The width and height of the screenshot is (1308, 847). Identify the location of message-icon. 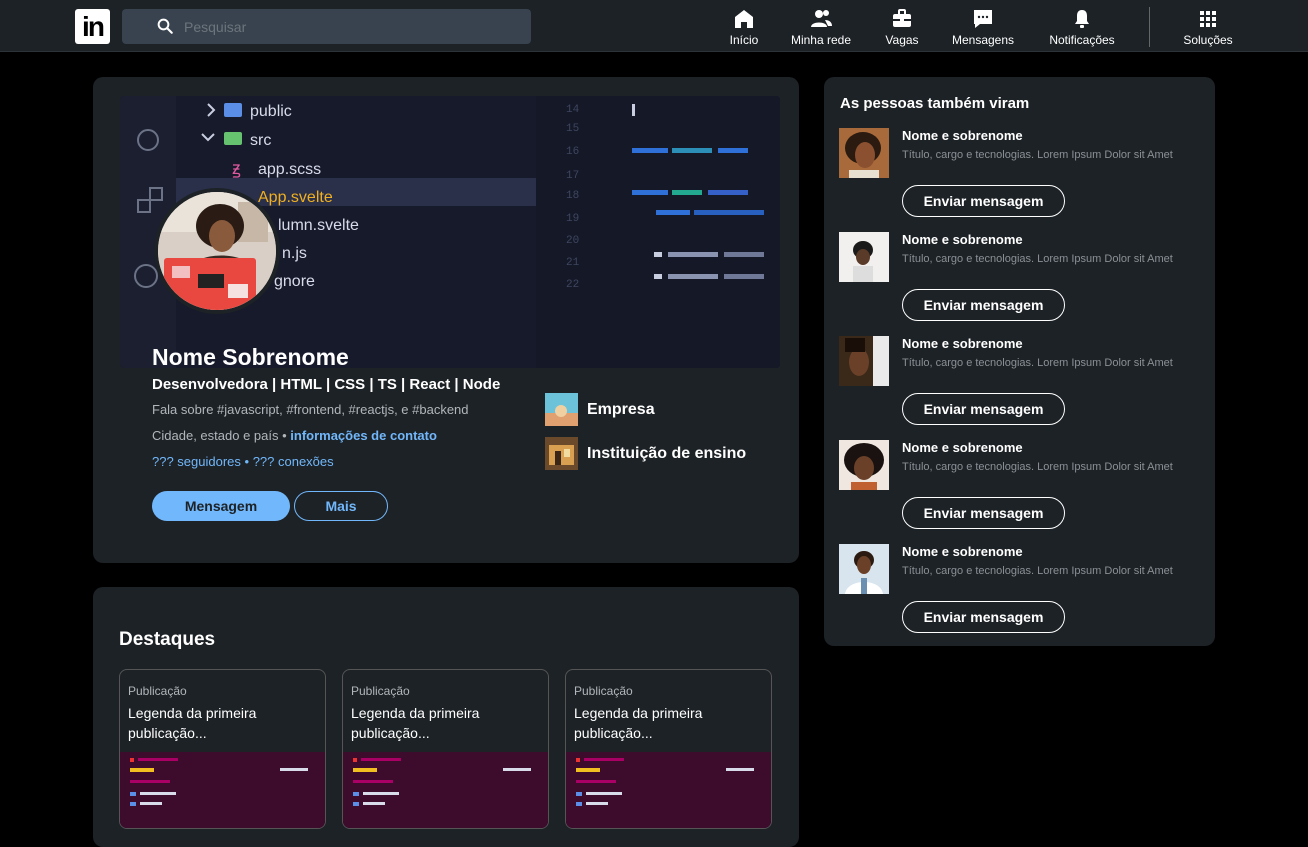
(983, 19).